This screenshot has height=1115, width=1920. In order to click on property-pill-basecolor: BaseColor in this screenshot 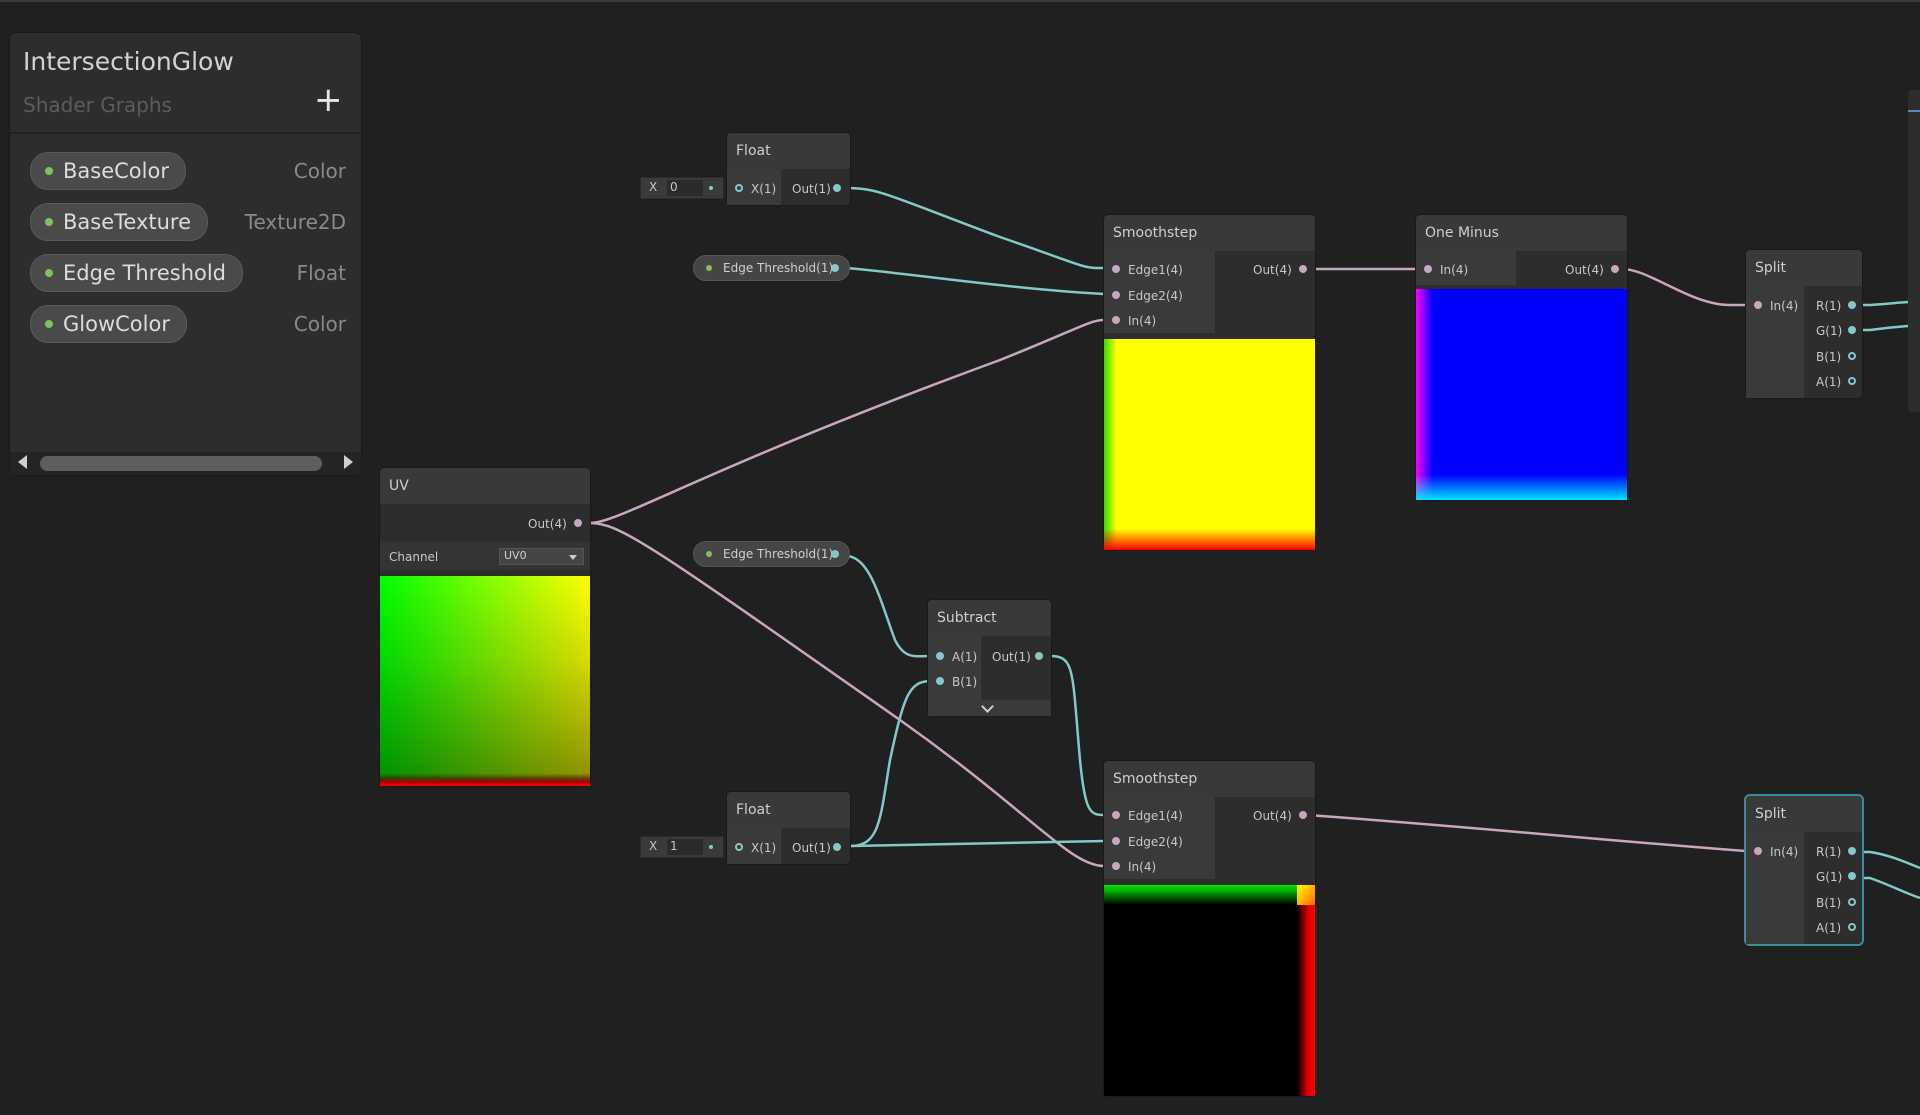, I will do `click(108, 171)`.